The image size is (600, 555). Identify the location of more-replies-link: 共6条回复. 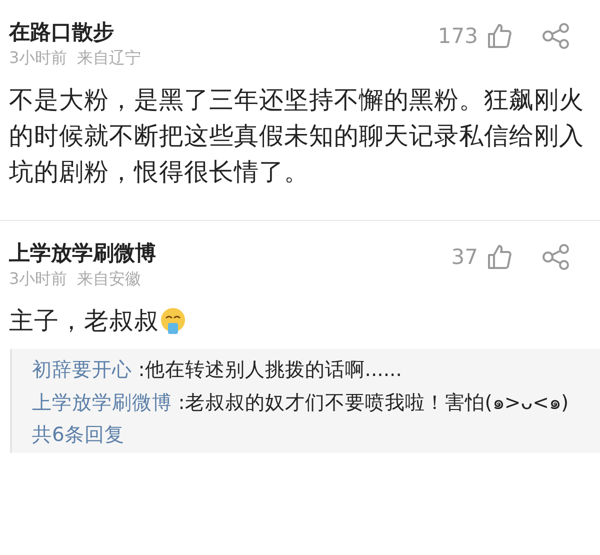
(78, 435).